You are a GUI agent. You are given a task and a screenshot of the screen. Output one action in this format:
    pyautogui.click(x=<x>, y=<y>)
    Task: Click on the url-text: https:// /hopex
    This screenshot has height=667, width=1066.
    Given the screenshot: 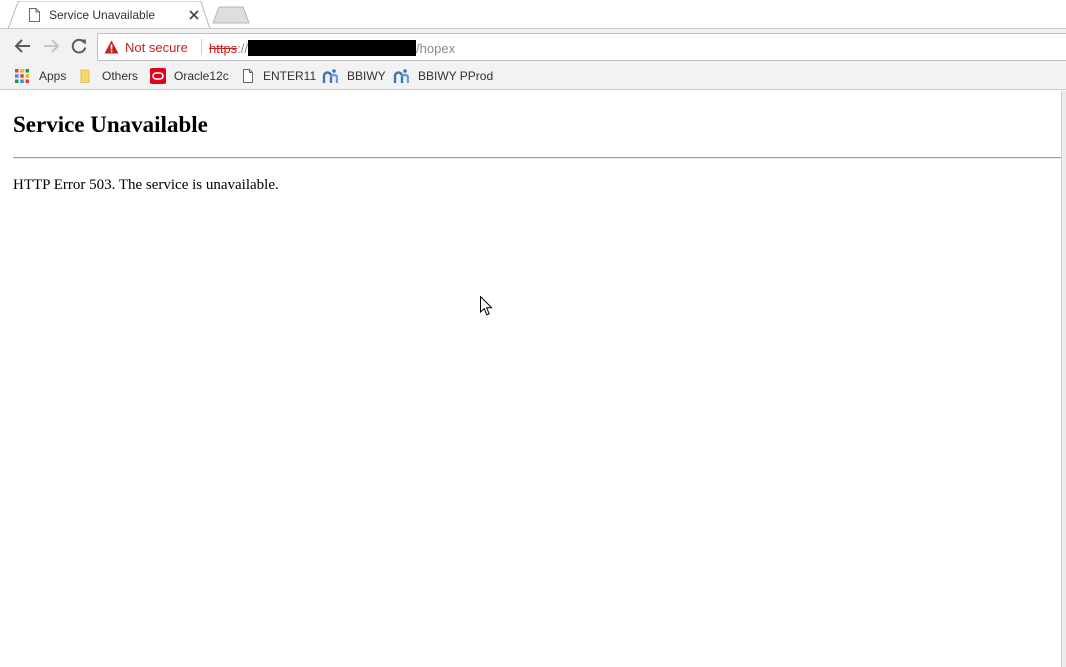 What is the action you would take?
    pyautogui.click(x=332, y=48)
    